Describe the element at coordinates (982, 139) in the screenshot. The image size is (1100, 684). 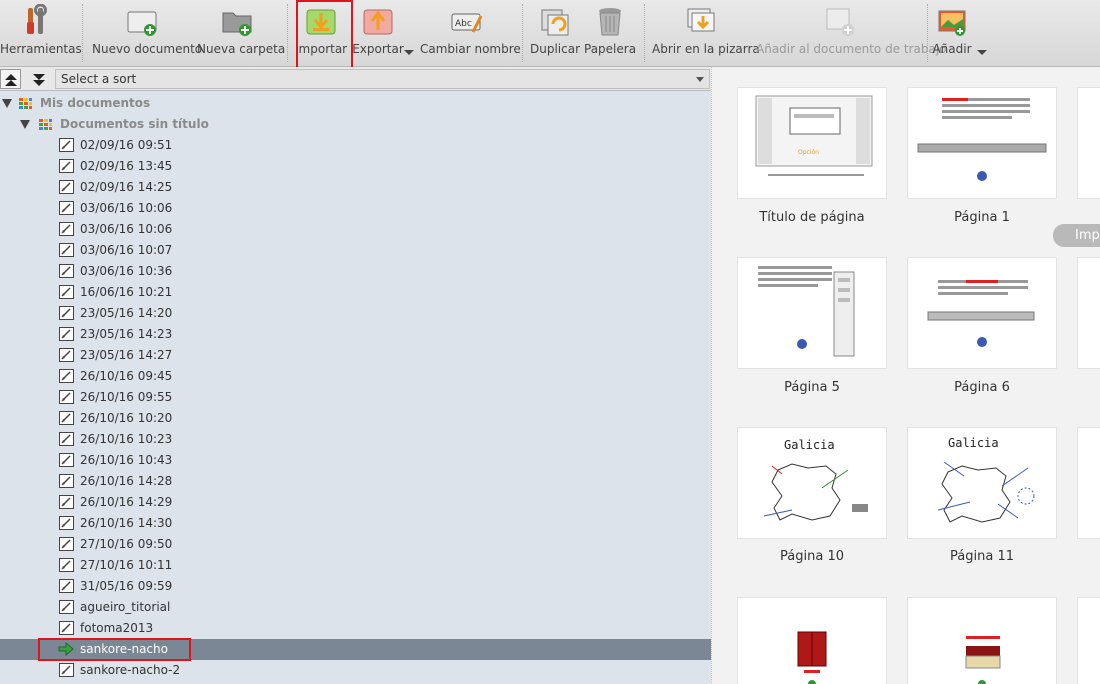
I see `thumbnail-page-1-preview` at that location.